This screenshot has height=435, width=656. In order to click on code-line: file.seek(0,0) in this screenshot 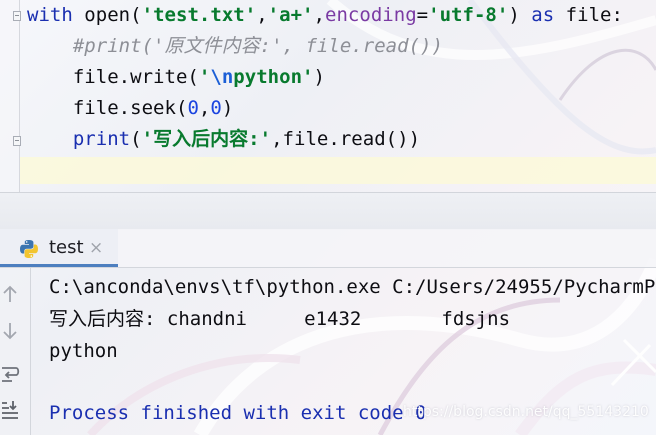, I will do `click(130, 108)`.